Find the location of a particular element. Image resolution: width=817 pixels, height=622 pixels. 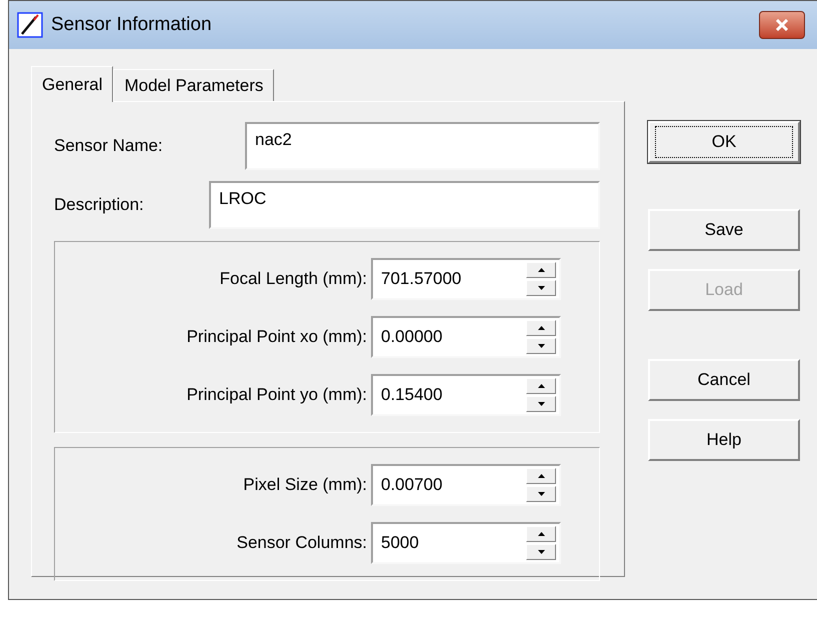

dialog-button: OK is located at coordinates (724, 142).